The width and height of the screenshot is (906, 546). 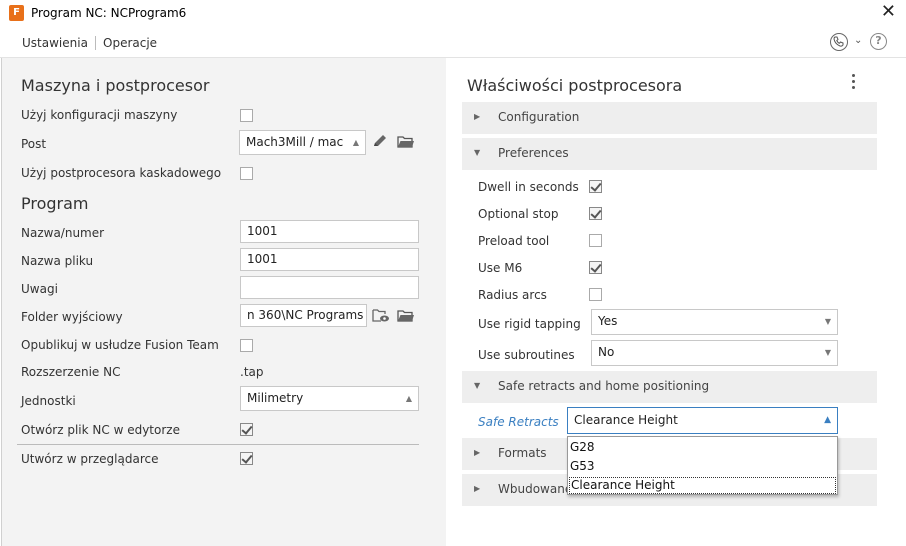 What do you see at coordinates (16, 13) in the screenshot?
I see `fusion-app-icon: F` at bounding box center [16, 13].